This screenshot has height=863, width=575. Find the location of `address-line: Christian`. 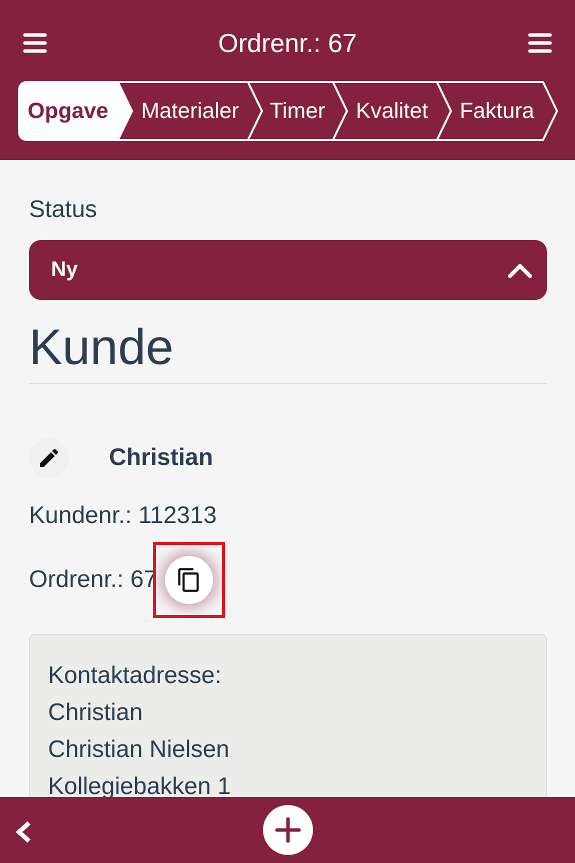

address-line: Christian is located at coordinates (96, 713).